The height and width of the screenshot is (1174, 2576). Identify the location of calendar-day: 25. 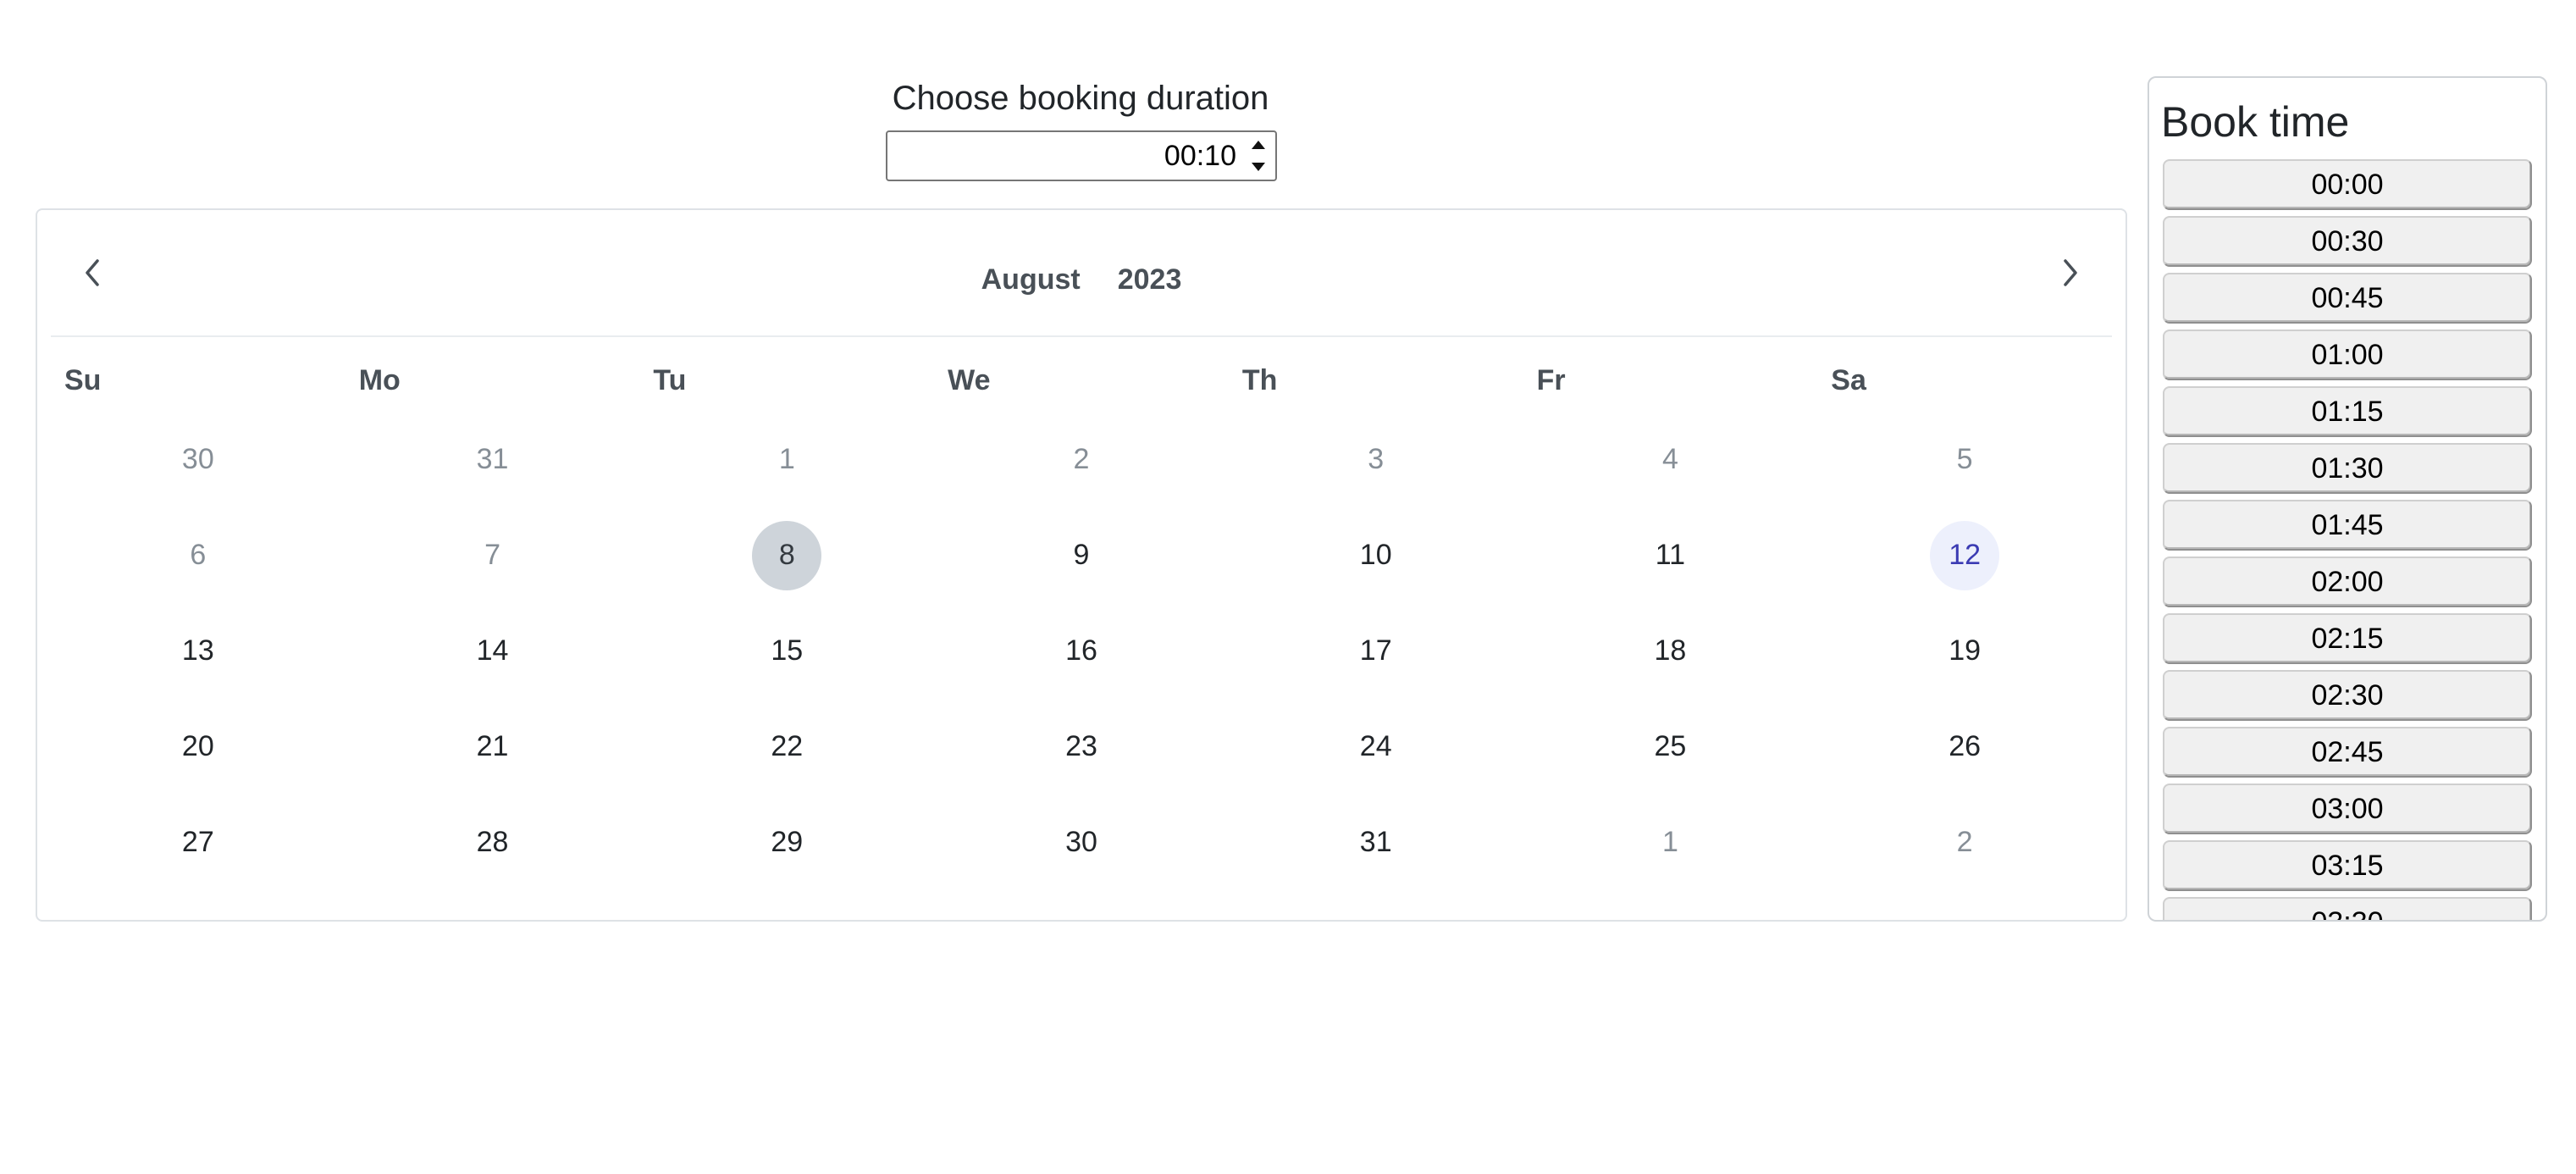
(1671, 747).